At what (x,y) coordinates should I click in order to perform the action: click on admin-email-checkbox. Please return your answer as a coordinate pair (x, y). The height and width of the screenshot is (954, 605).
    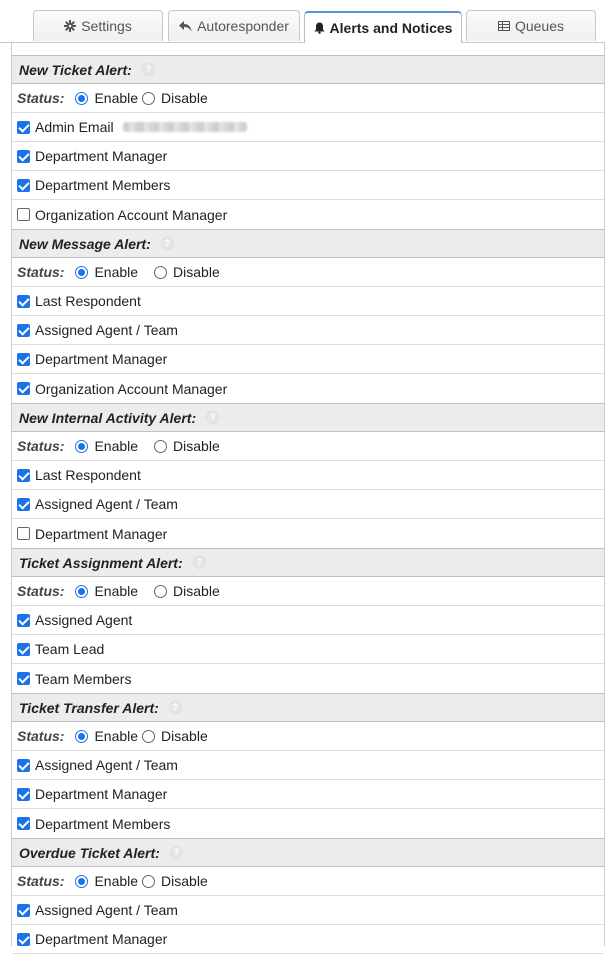
    Looking at the image, I should click on (23, 127).